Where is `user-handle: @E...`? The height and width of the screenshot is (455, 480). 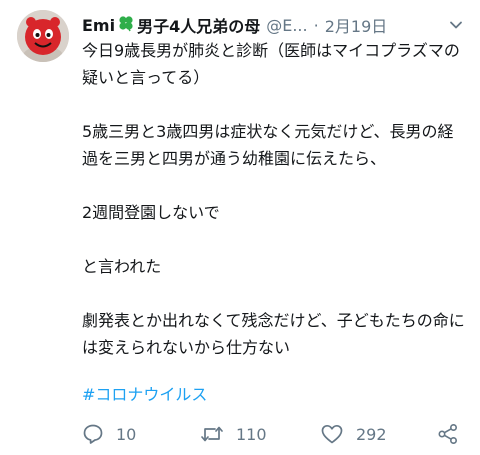
user-handle: @E... is located at coordinates (286, 25).